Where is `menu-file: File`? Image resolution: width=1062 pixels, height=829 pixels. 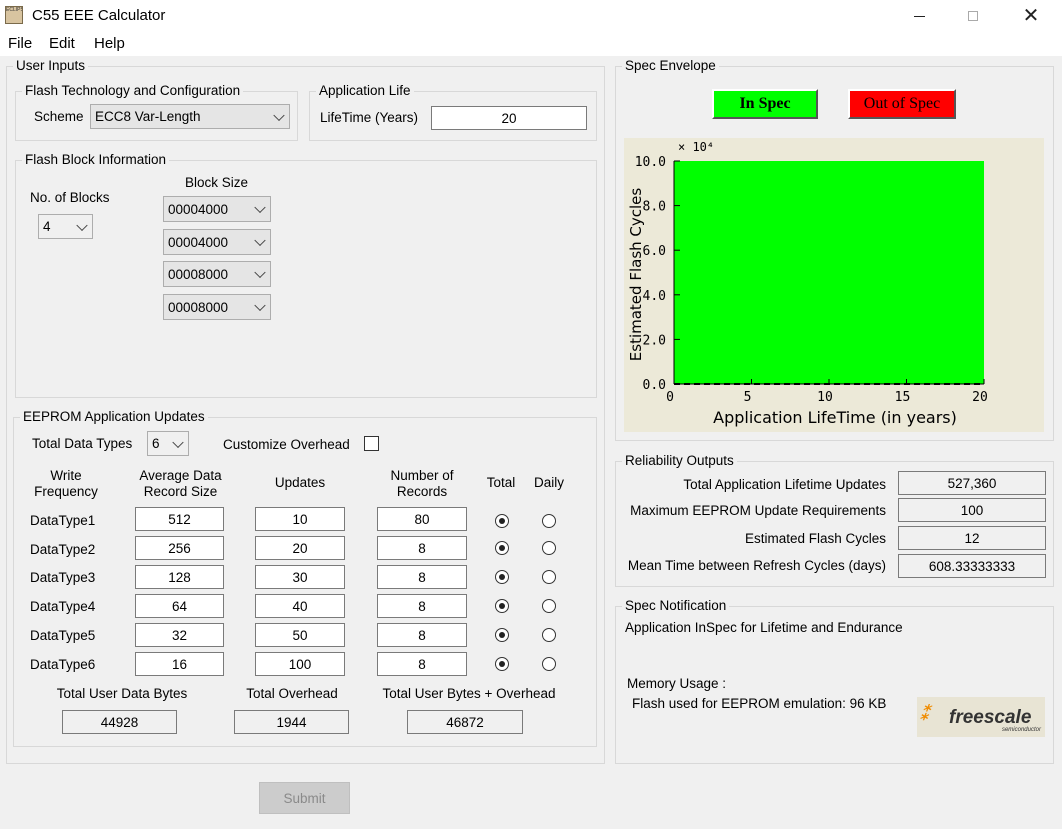
menu-file: File is located at coordinates (20, 43).